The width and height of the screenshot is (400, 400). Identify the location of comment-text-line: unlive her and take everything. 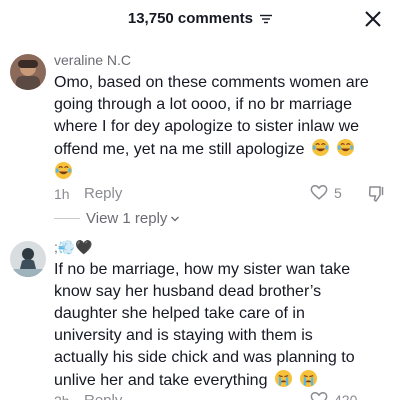
(219, 380).